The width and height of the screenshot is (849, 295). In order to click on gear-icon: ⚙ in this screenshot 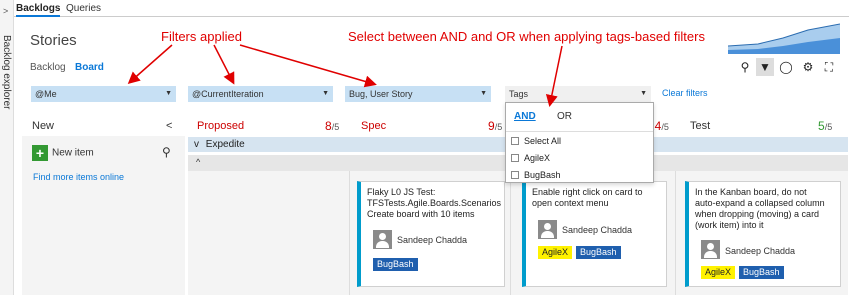, I will do `click(808, 67)`.